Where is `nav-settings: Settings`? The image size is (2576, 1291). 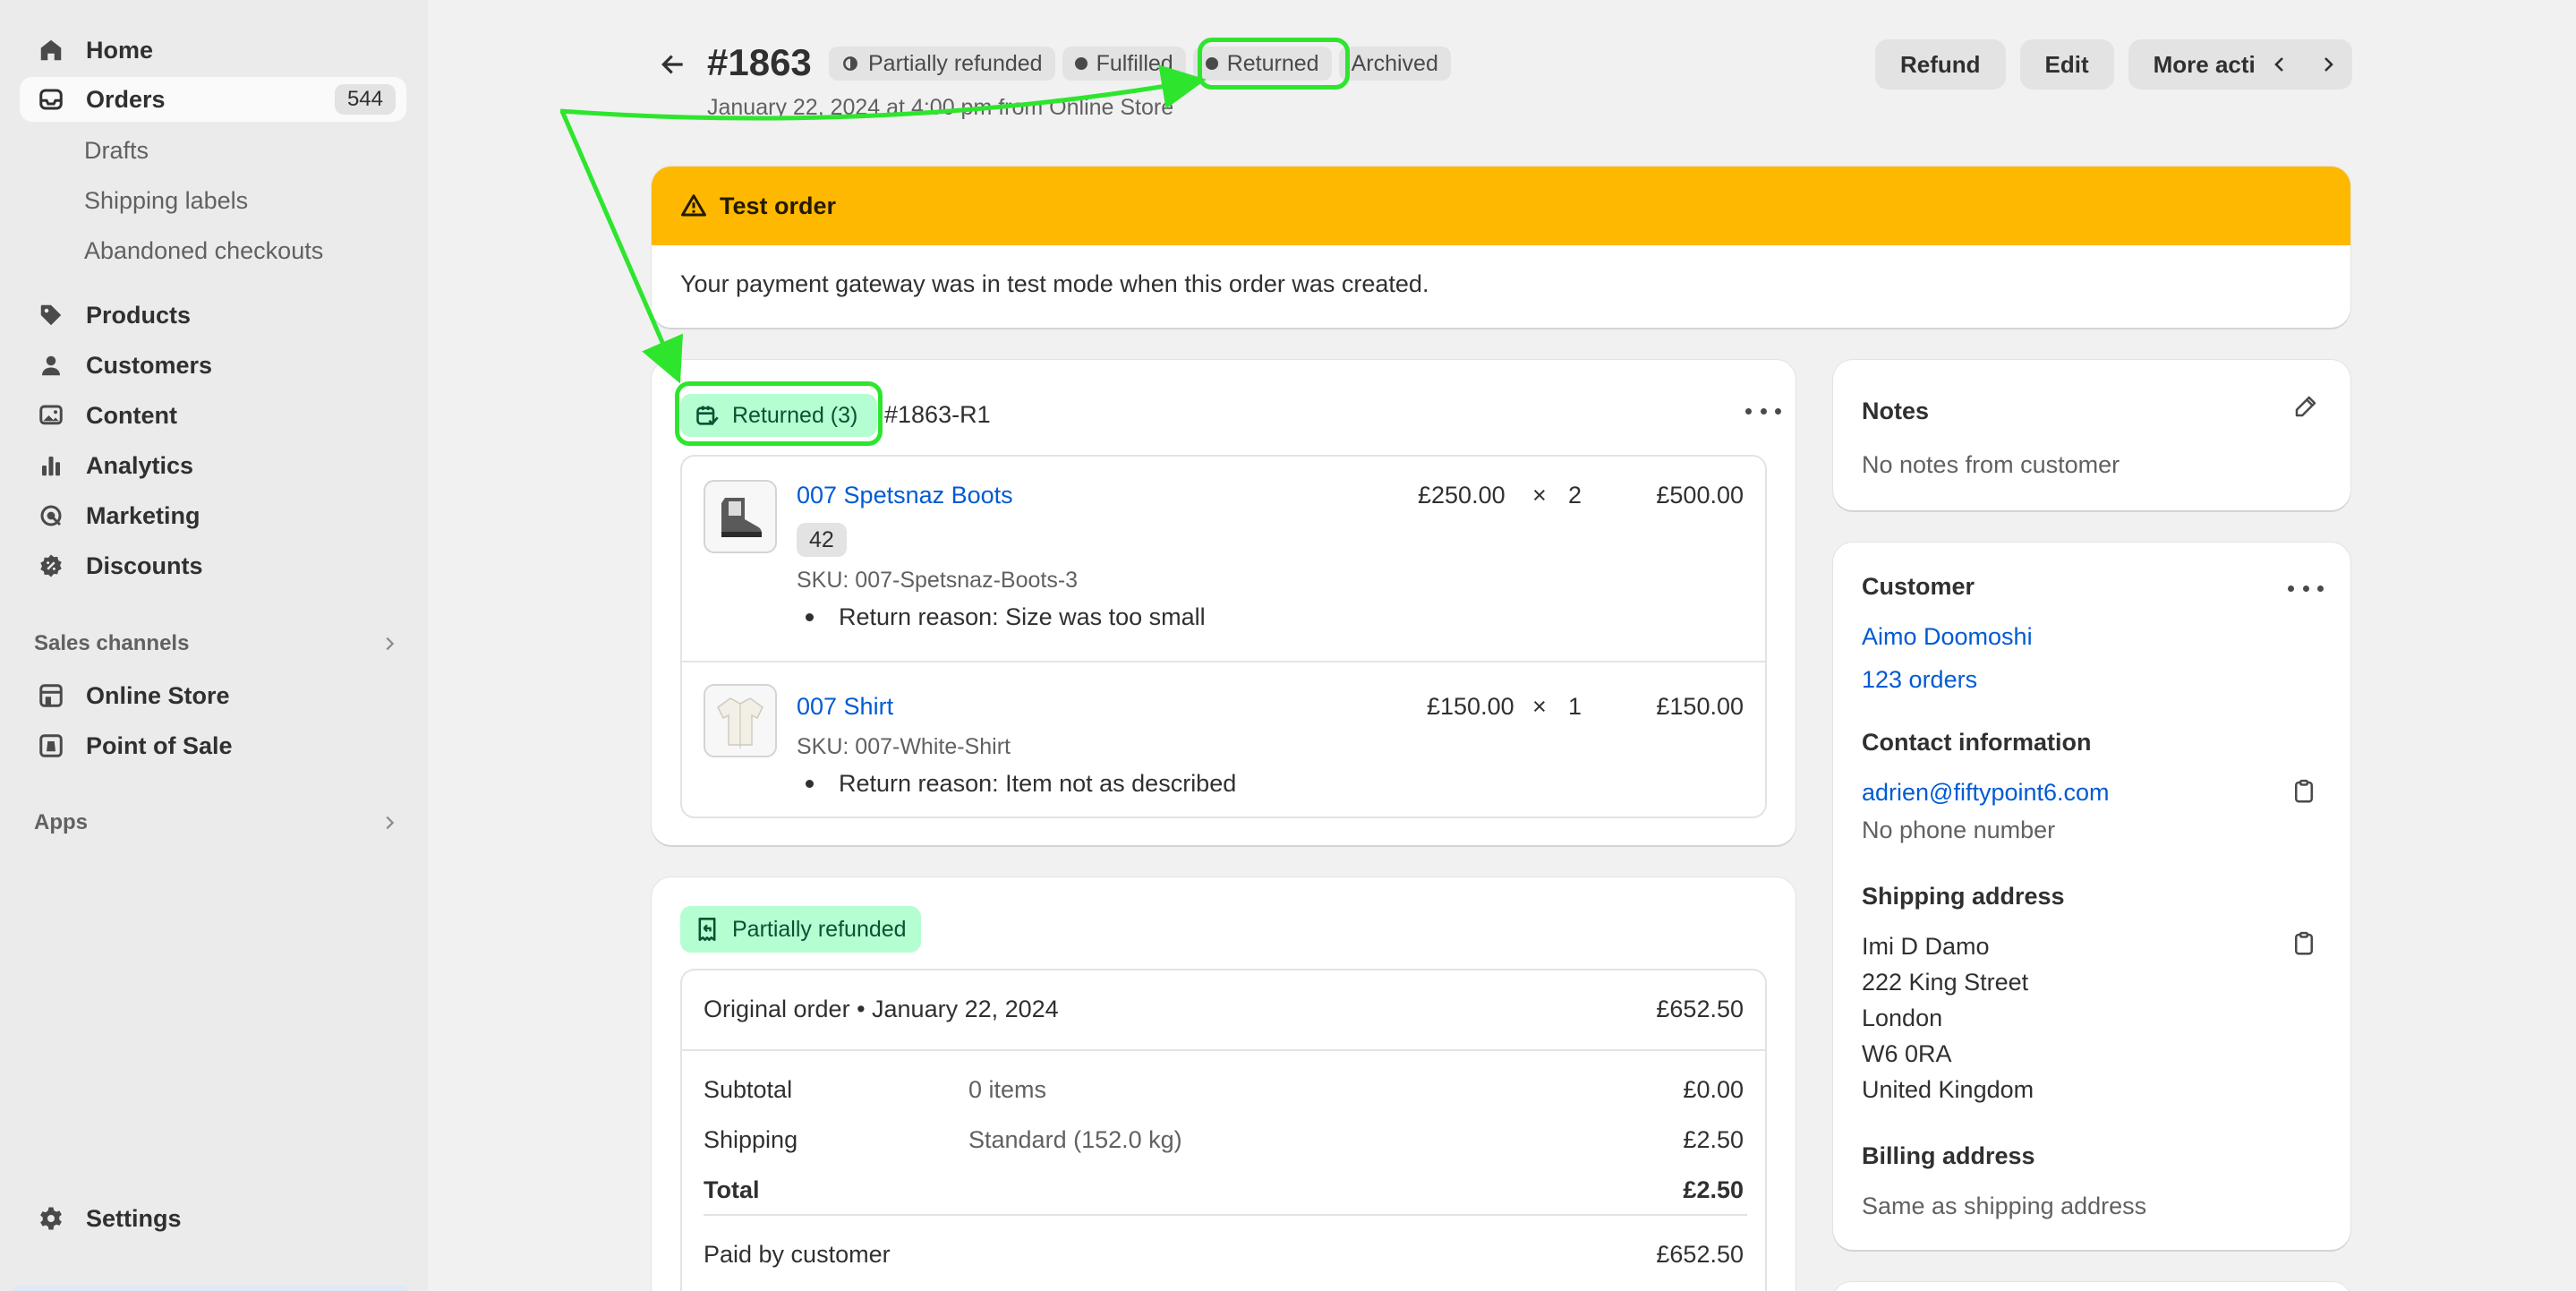 nav-settings: Settings is located at coordinates (213, 1219).